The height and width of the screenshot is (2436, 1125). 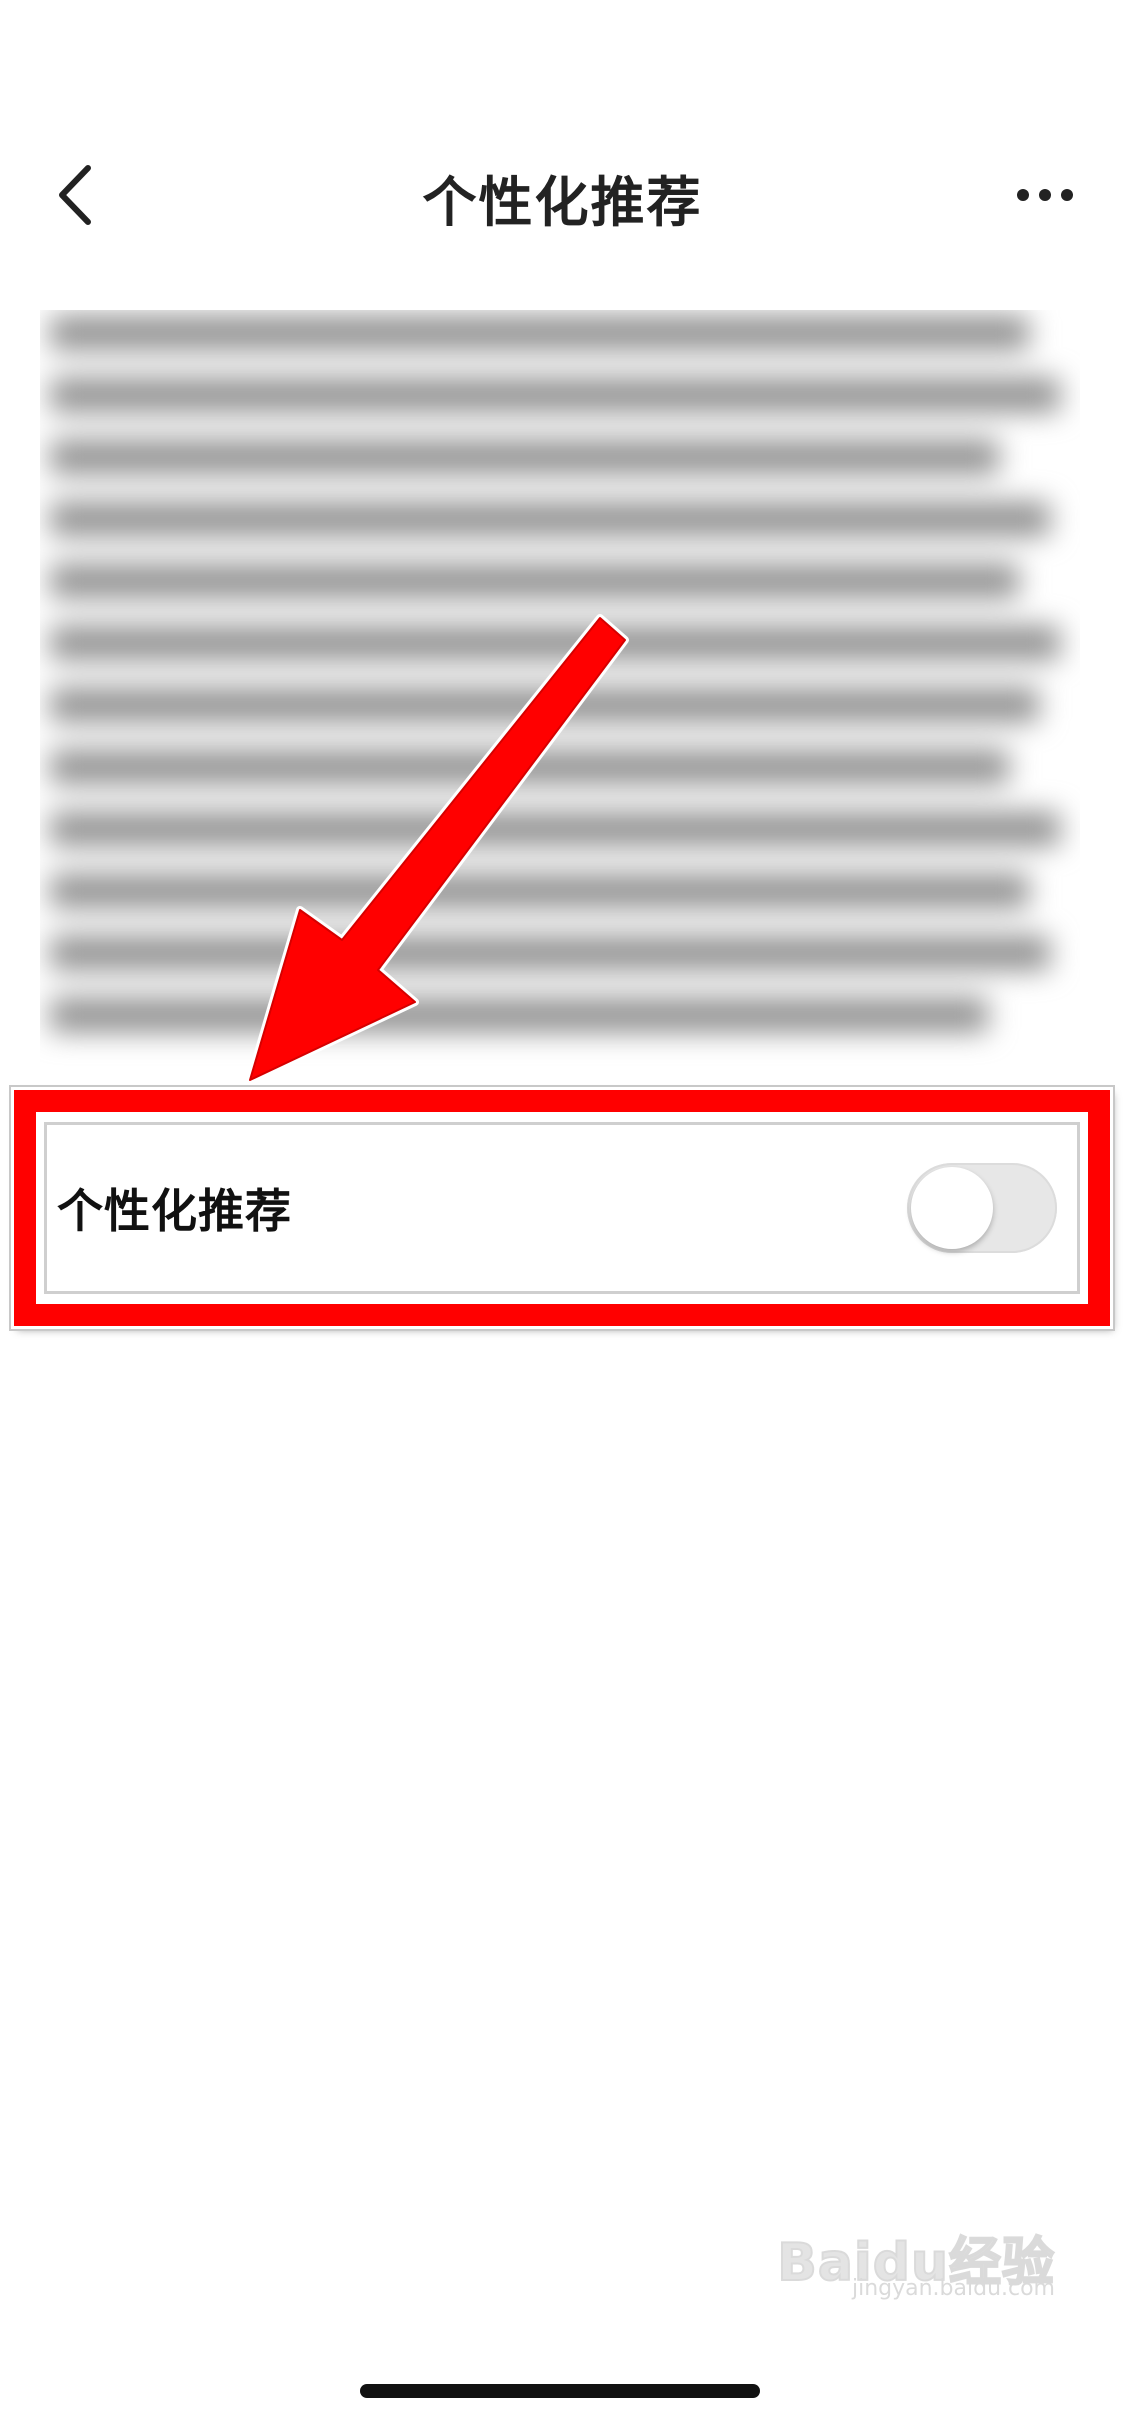 I want to click on page-title: 个性化推荐, so click(x=562, y=202).